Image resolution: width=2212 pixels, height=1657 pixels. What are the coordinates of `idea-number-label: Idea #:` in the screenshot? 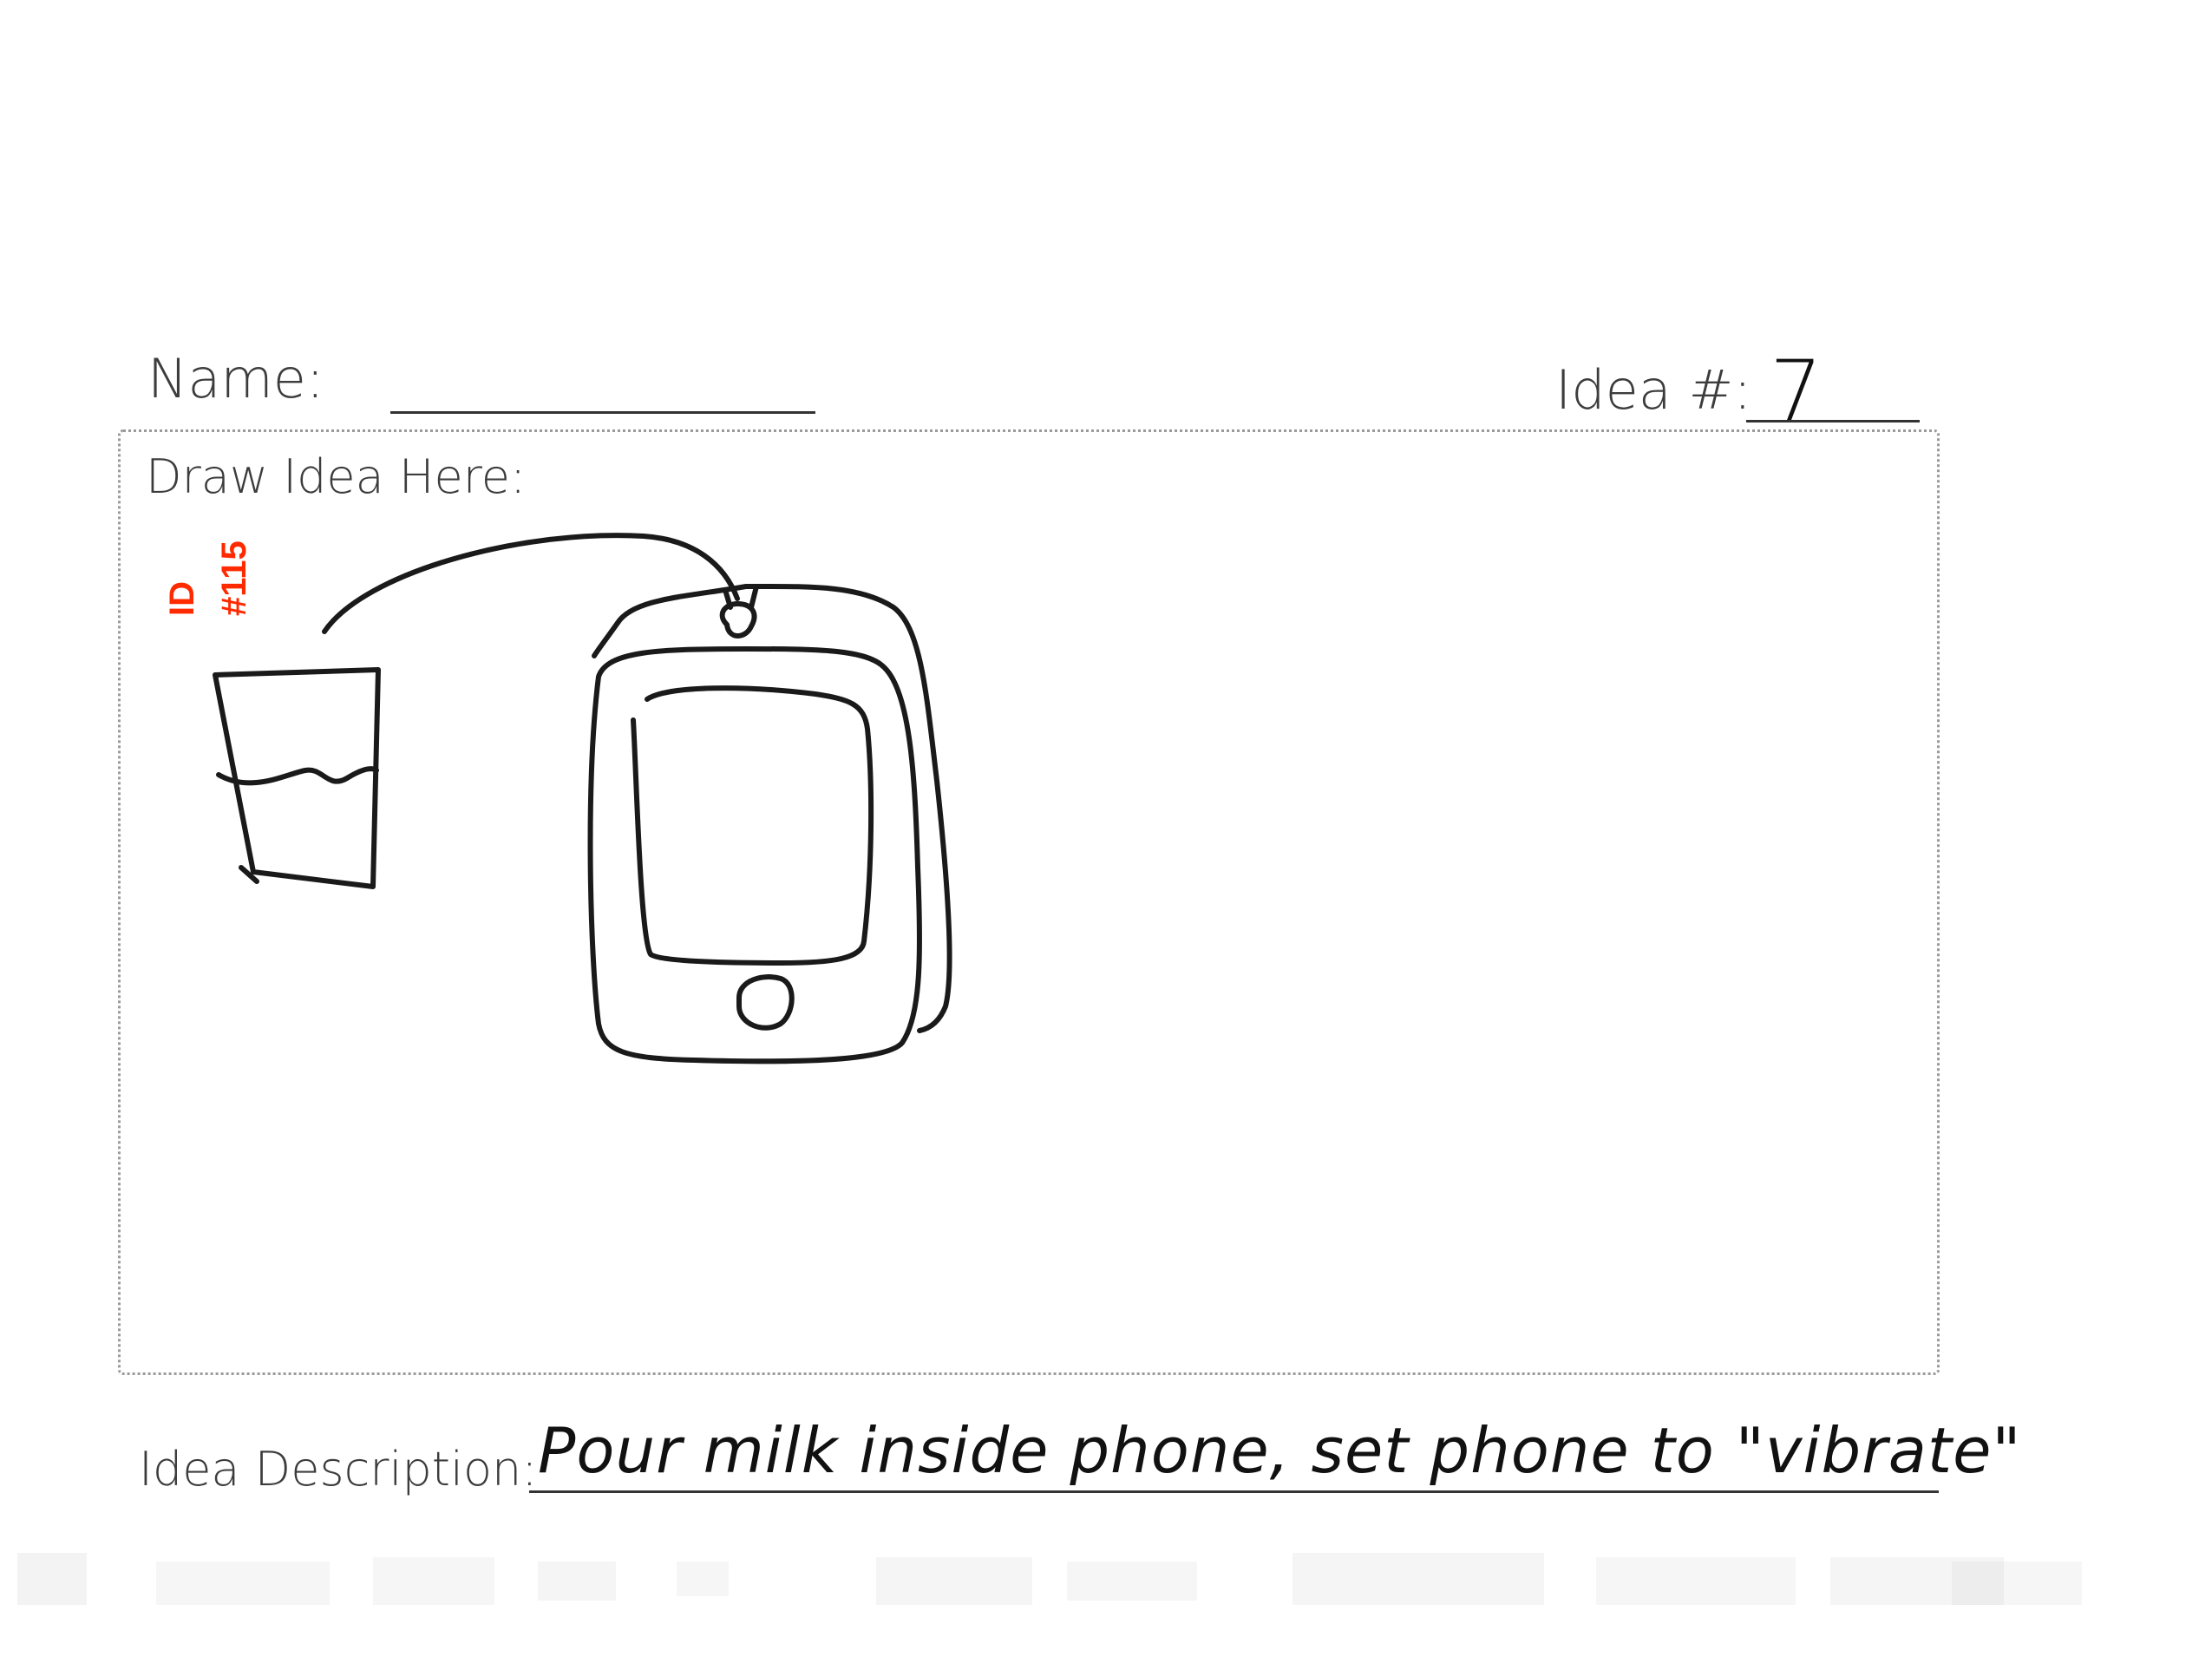 It's located at (1653, 390).